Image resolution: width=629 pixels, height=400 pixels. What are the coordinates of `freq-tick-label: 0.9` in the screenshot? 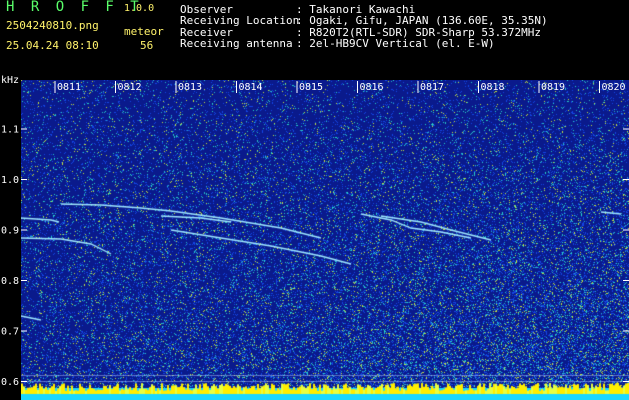 It's located at (10, 231).